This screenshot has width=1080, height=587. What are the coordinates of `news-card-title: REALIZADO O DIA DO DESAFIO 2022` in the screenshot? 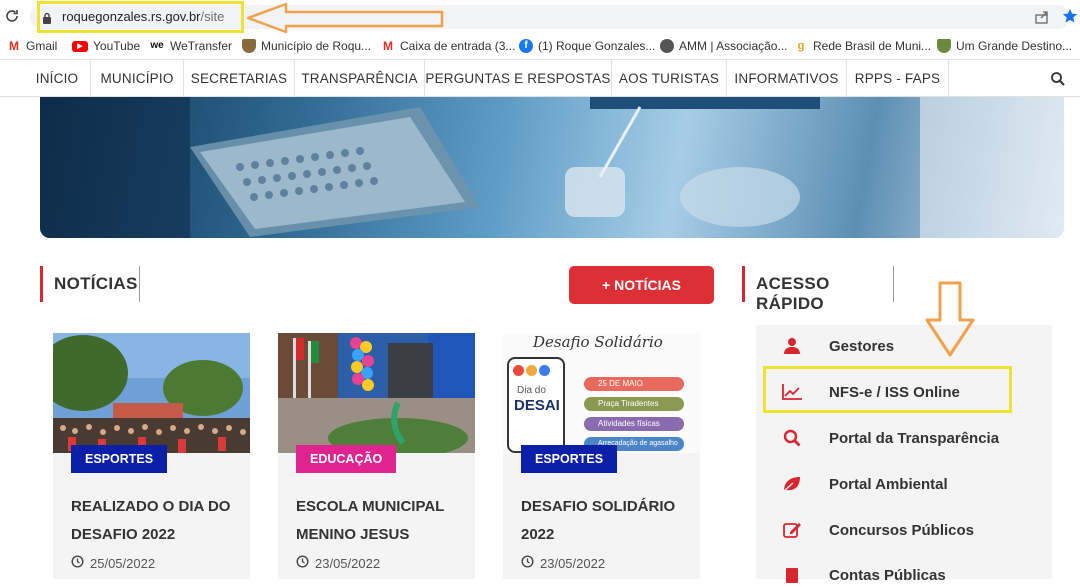 It's located at (156, 521).